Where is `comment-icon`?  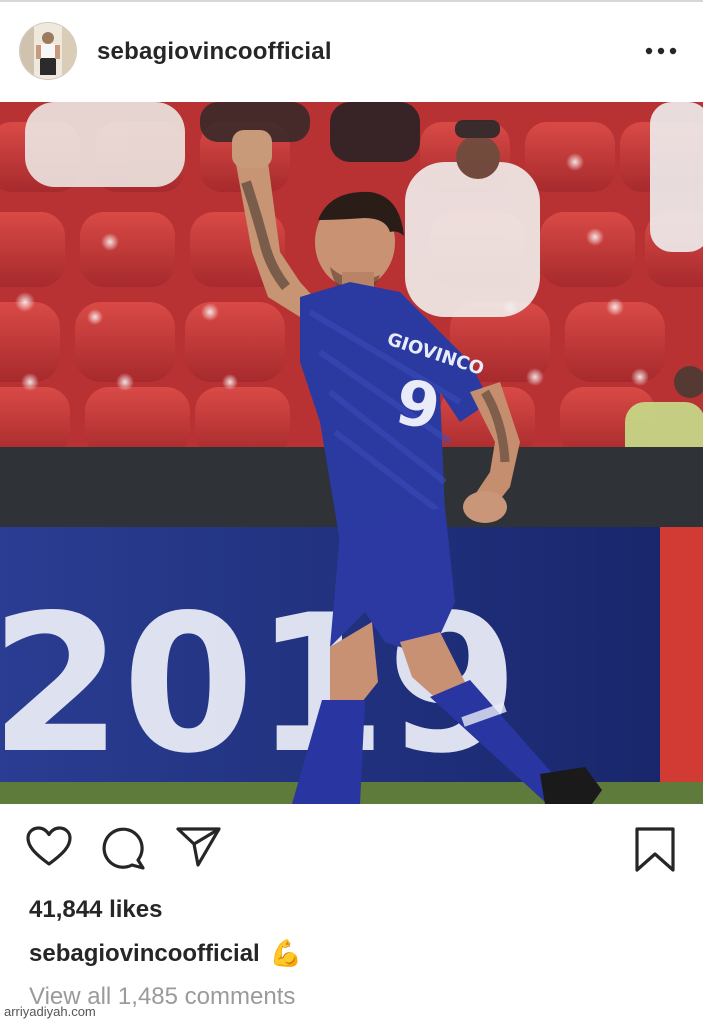 comment-icon is located at coordinates (125, 850).